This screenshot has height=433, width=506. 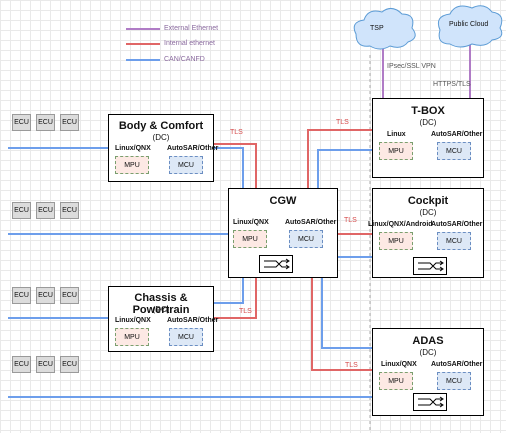 What do you see at coordinates (311, 222) in the screenshot?
I see `cgw-os-right: AutoSAR/Other` at bounding box center [311, 222].